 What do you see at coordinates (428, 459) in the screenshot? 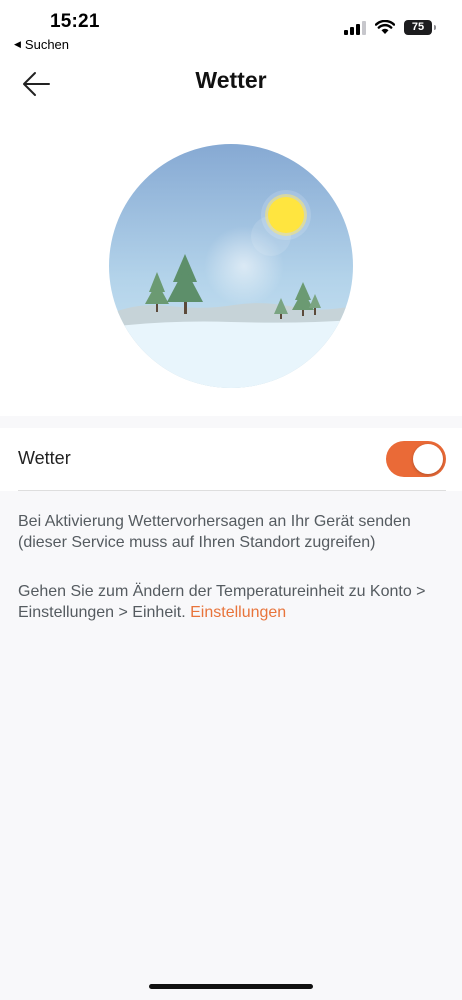
I see `toggle-knob` at bounding box center [428, 459].